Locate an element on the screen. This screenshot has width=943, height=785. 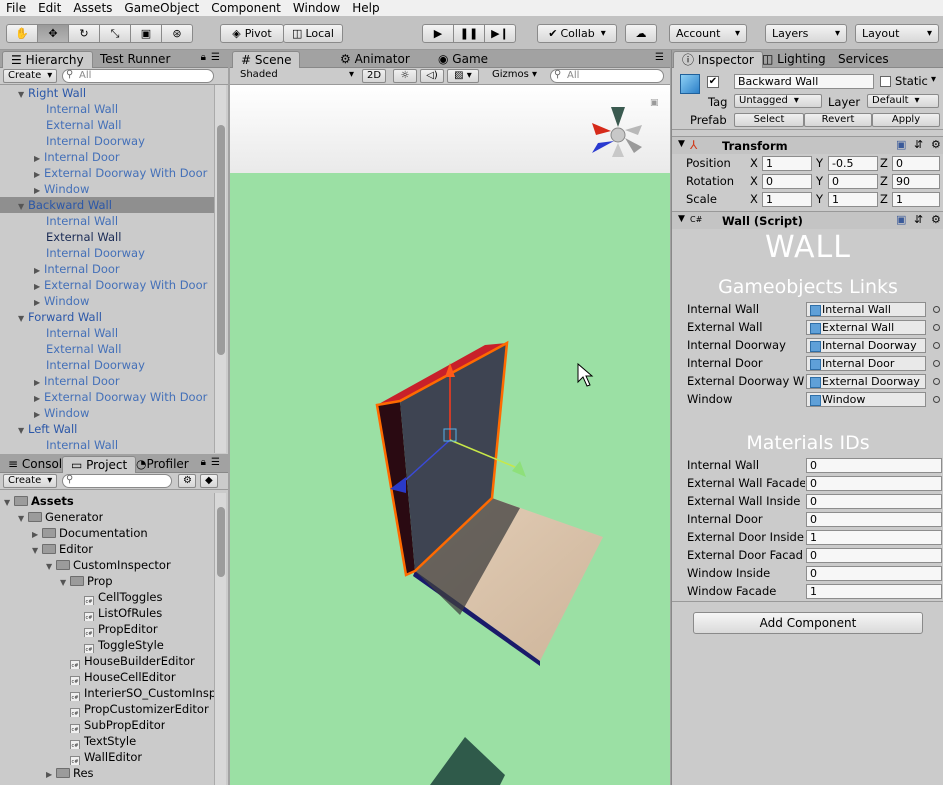
project-folder: ▼ Prop is located at coordinates (56, 581).